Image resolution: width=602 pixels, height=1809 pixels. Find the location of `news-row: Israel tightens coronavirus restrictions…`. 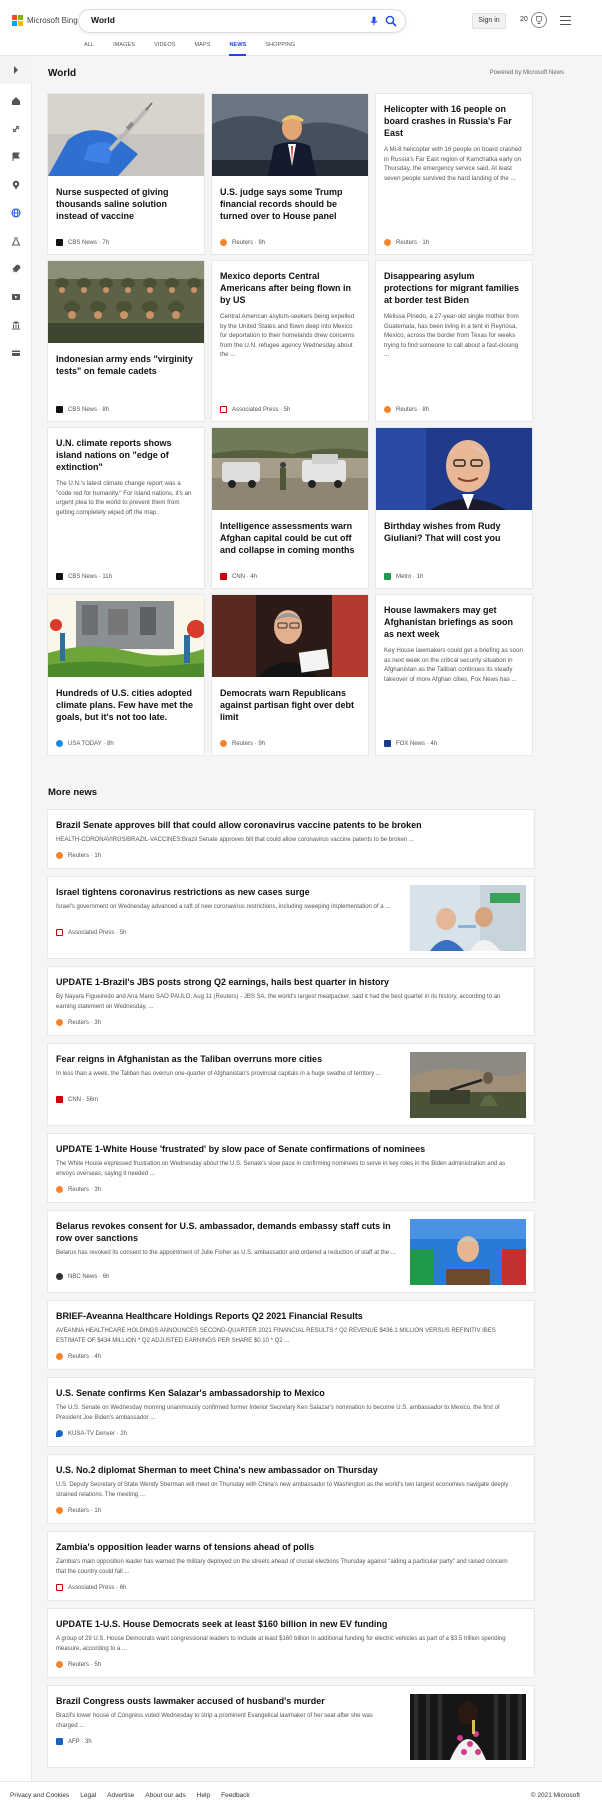

news-row: Israel tightens coronavirus restrictions… is located at coordinates (291, 917).